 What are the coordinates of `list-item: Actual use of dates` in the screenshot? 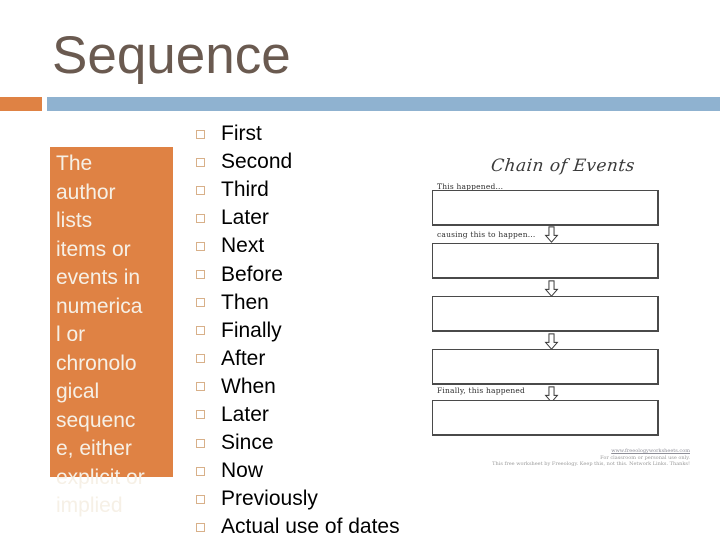 It's located at (311, 527).